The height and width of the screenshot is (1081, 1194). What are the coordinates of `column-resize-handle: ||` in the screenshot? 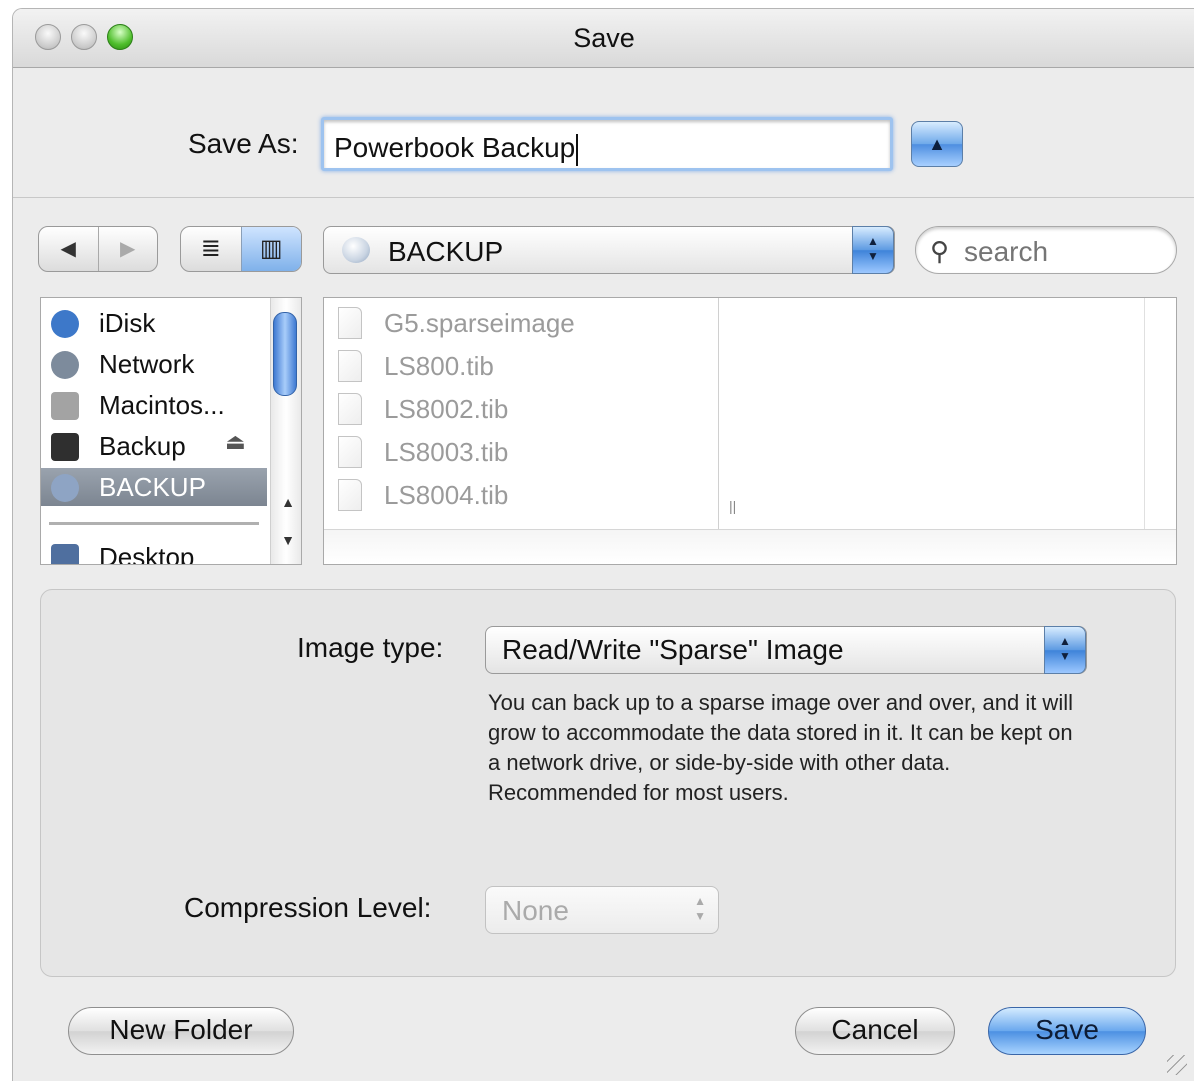 It's located at (732, 506).